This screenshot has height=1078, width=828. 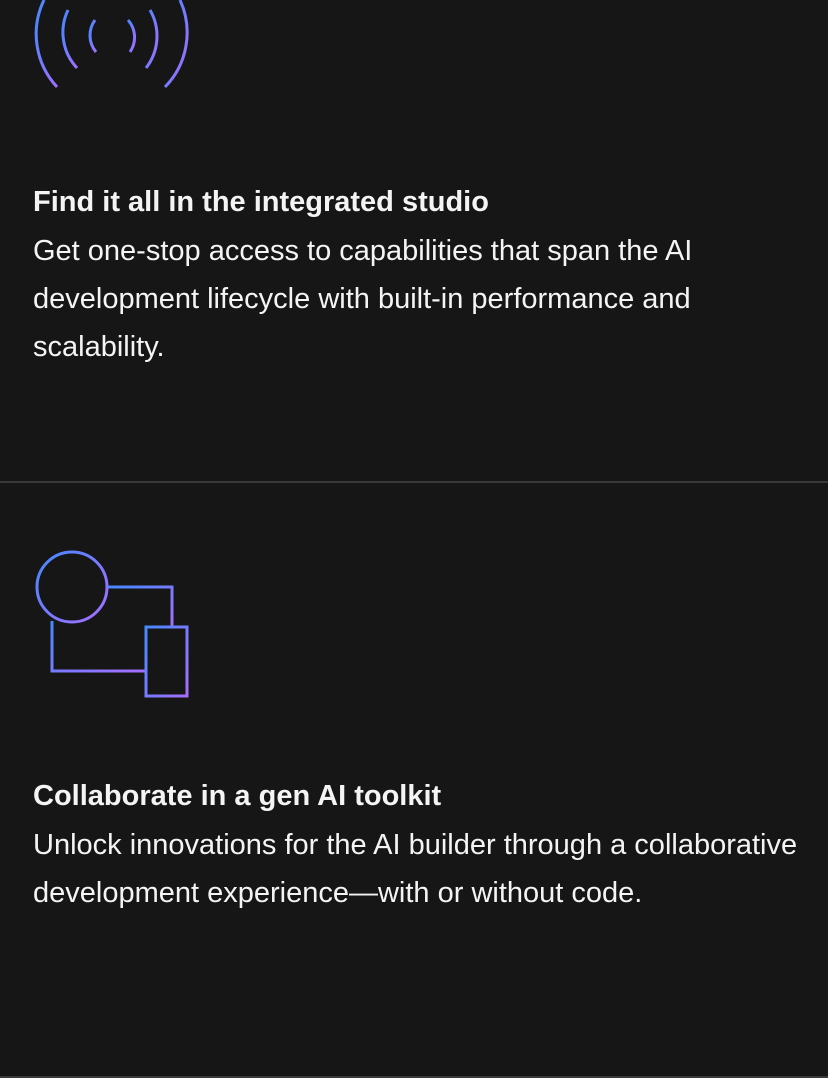 I want to click on add-device-icon, so click(x=110, y=620).